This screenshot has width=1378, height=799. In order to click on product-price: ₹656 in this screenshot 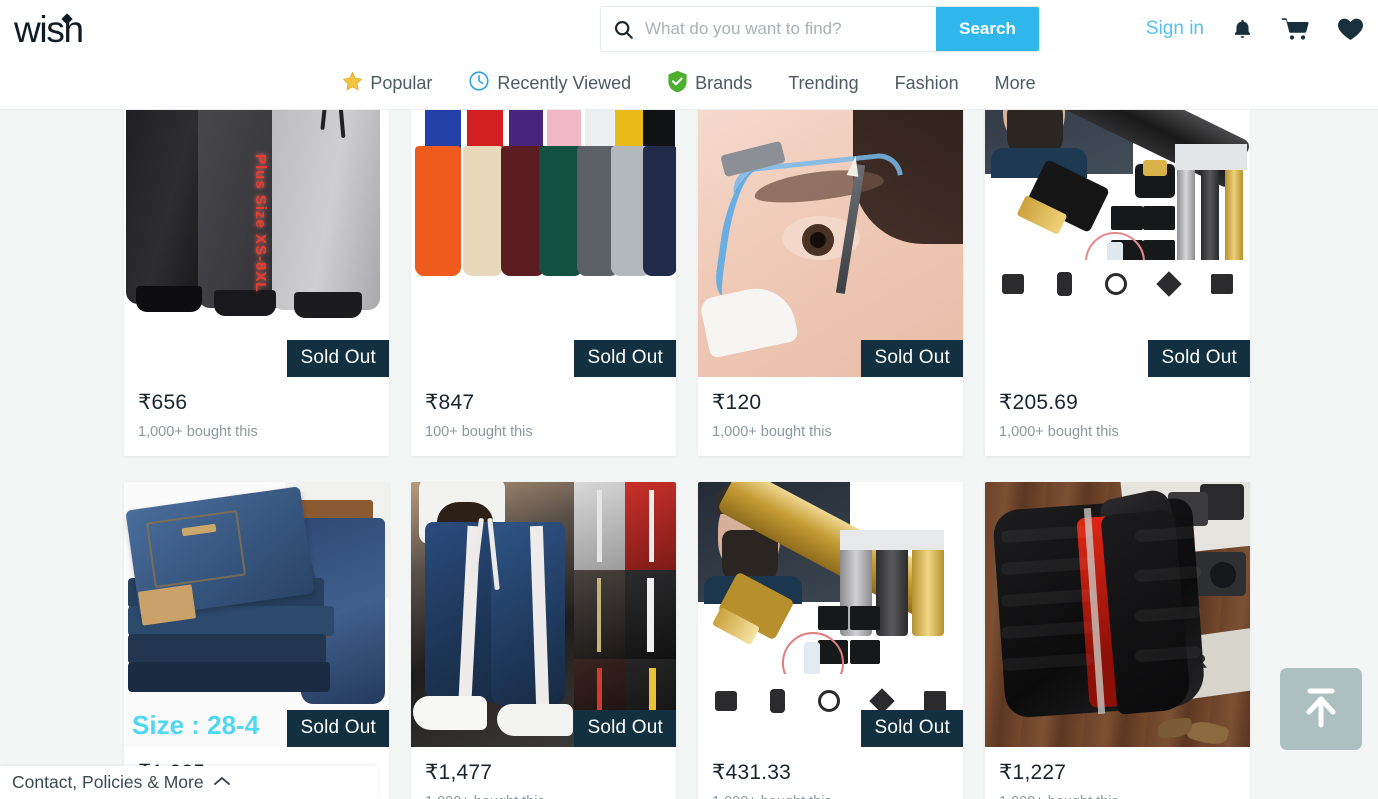, I will do `click(163, 402)`.